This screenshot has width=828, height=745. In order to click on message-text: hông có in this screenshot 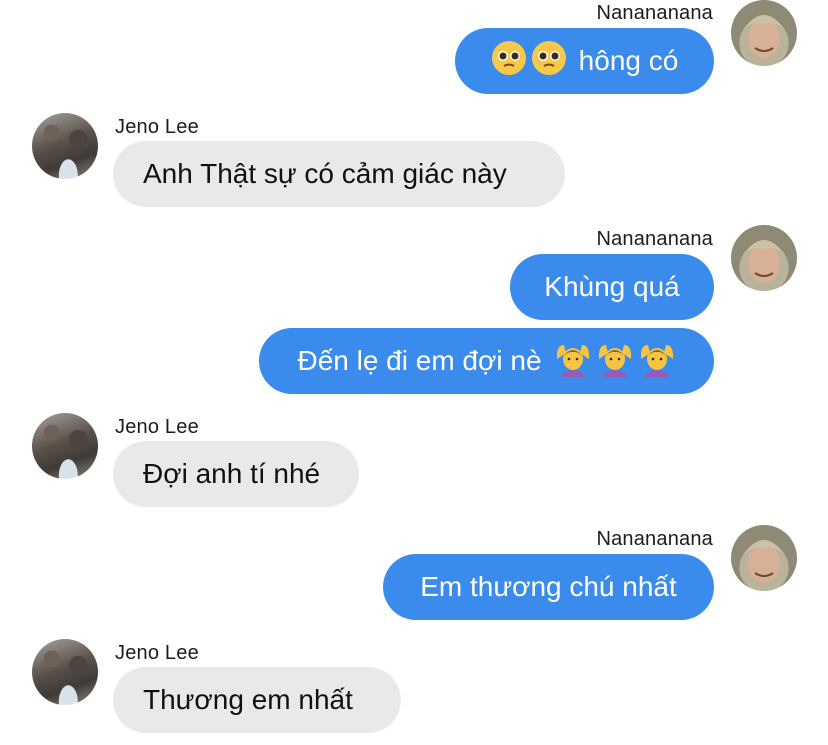, I will do `click(628, 60)`.